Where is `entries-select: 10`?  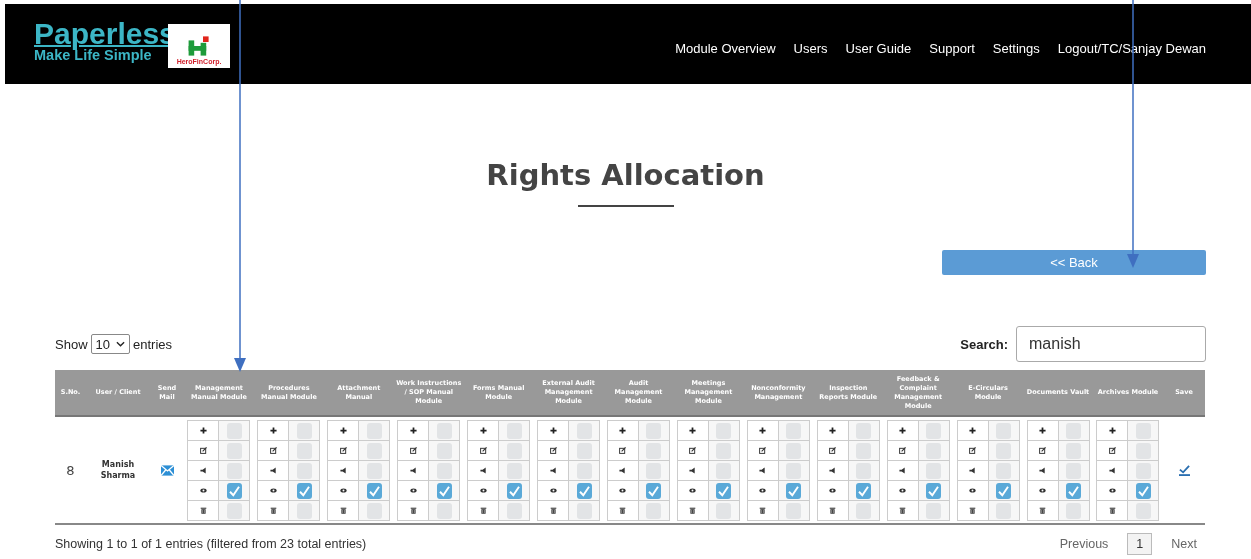
entries-select: 10 is located at coordinates (110, 344).